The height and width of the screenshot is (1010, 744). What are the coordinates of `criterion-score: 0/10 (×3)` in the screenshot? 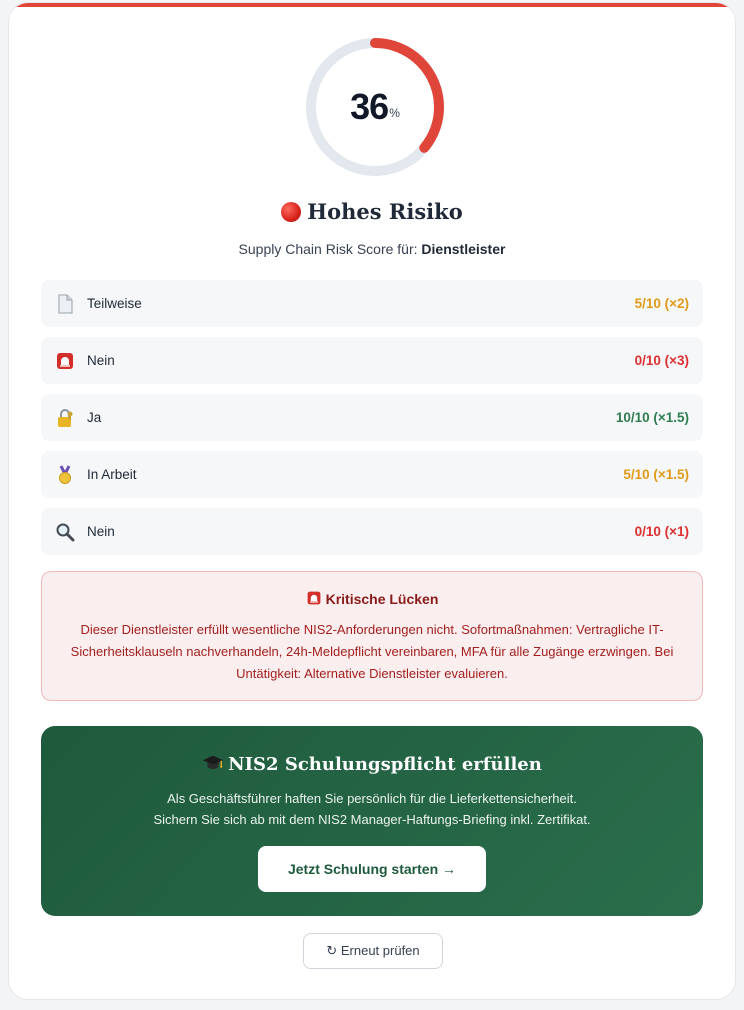 It's located at (661, 360).